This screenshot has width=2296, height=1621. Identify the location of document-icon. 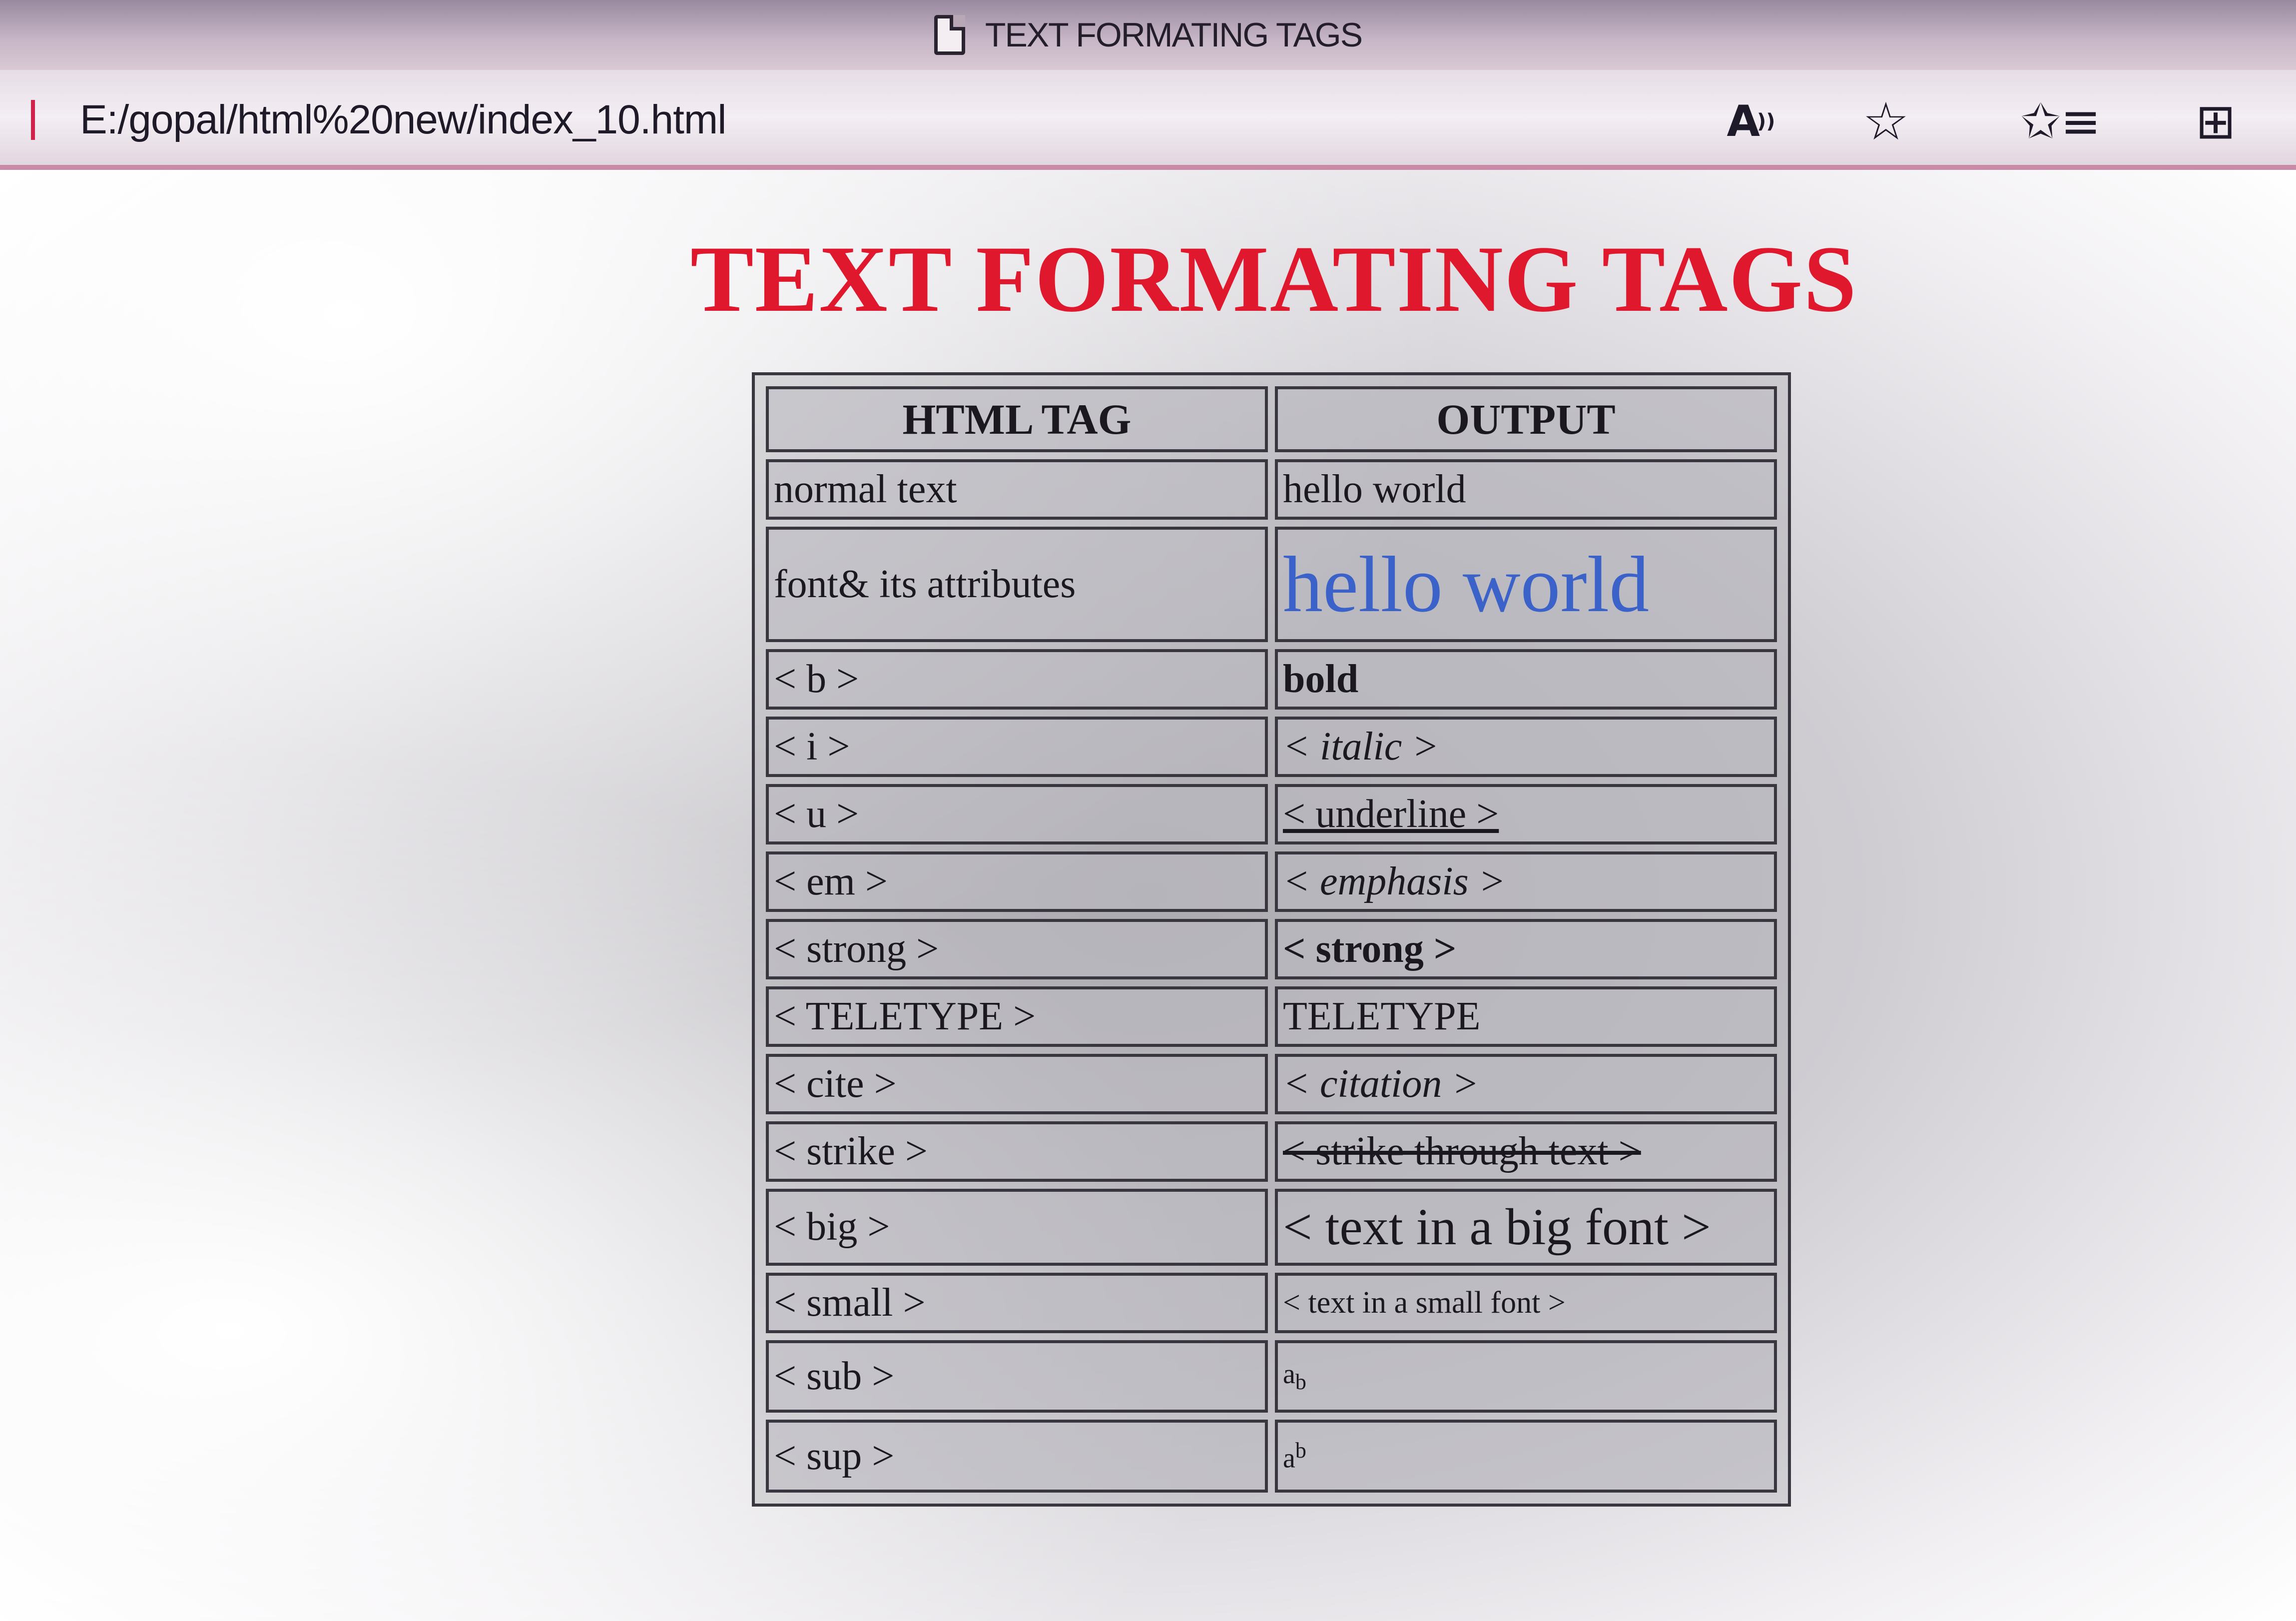
(949, 35).